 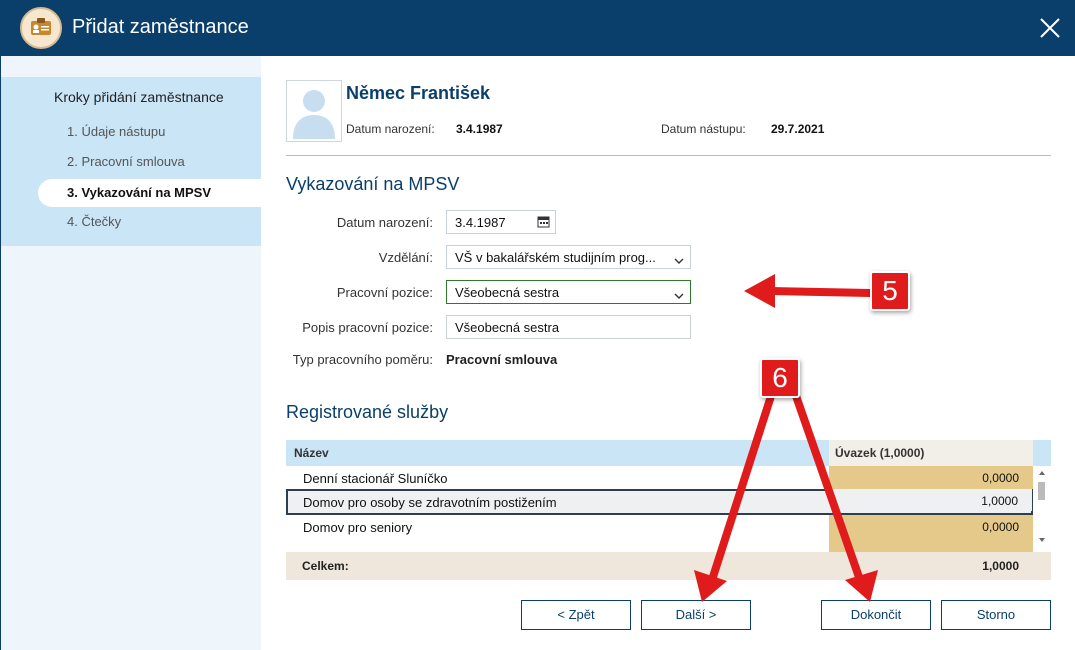 What do you see at coordinates (576, 615) in the screenshot?
I see `back-button: < Zpět` at bounding box center [576, 615].